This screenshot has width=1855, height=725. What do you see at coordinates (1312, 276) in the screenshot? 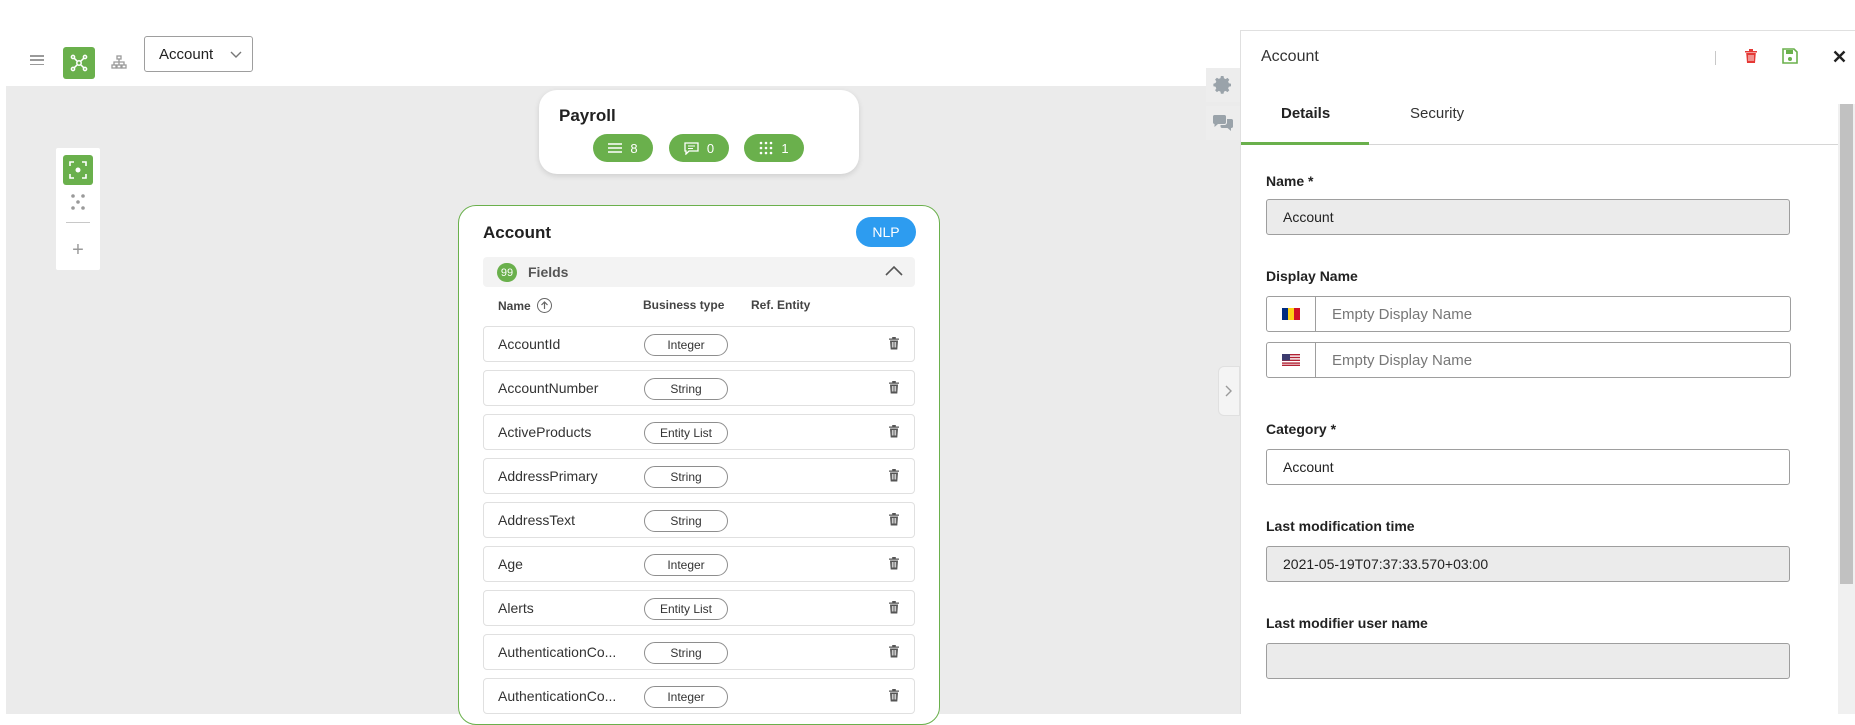
I see `display-name-label: Display Name` at bounding box center [1312, 276].